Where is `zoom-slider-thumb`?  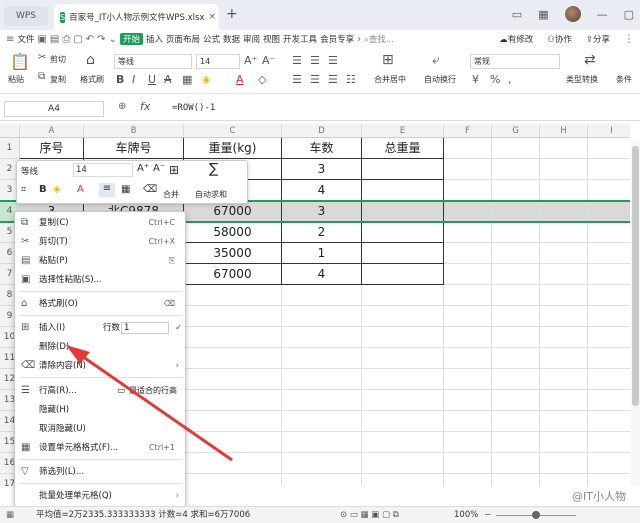 zoom-slider-thumb is located at coordinates (536, 515).